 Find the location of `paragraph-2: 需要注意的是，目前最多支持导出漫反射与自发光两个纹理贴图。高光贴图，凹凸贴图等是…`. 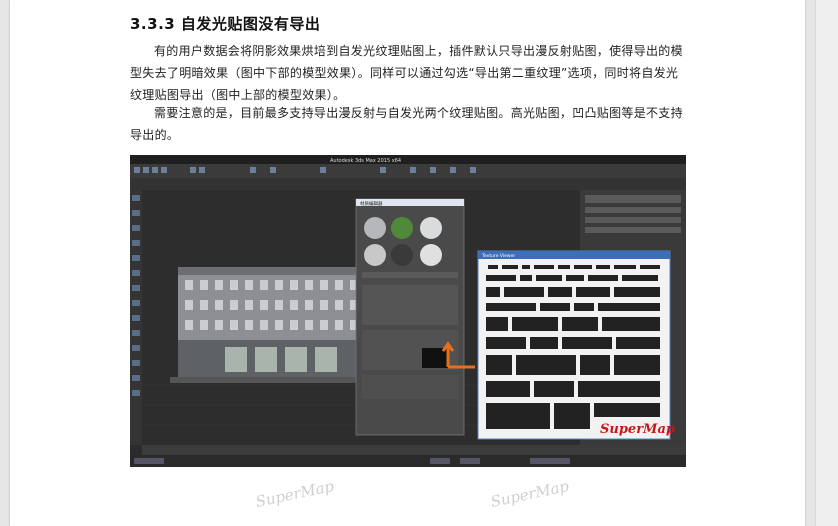

paragraph-2: 需要注意的是，目前最多支持导出漫反射与自发光两个纹理贴图。高光贴图，凹凸贴图等是… is located at coordinates (406, 124).